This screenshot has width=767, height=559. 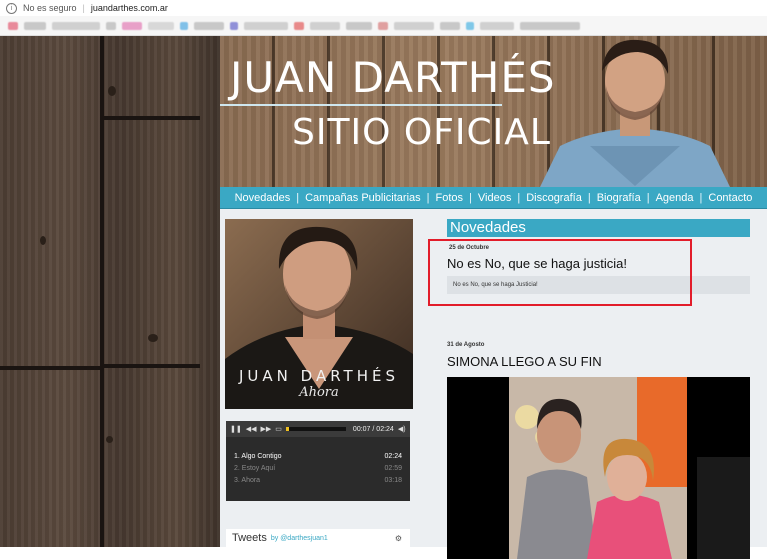 I want to click on playlist-track: 1. Algo Contigo 02:24, so click(x=318, y=457).